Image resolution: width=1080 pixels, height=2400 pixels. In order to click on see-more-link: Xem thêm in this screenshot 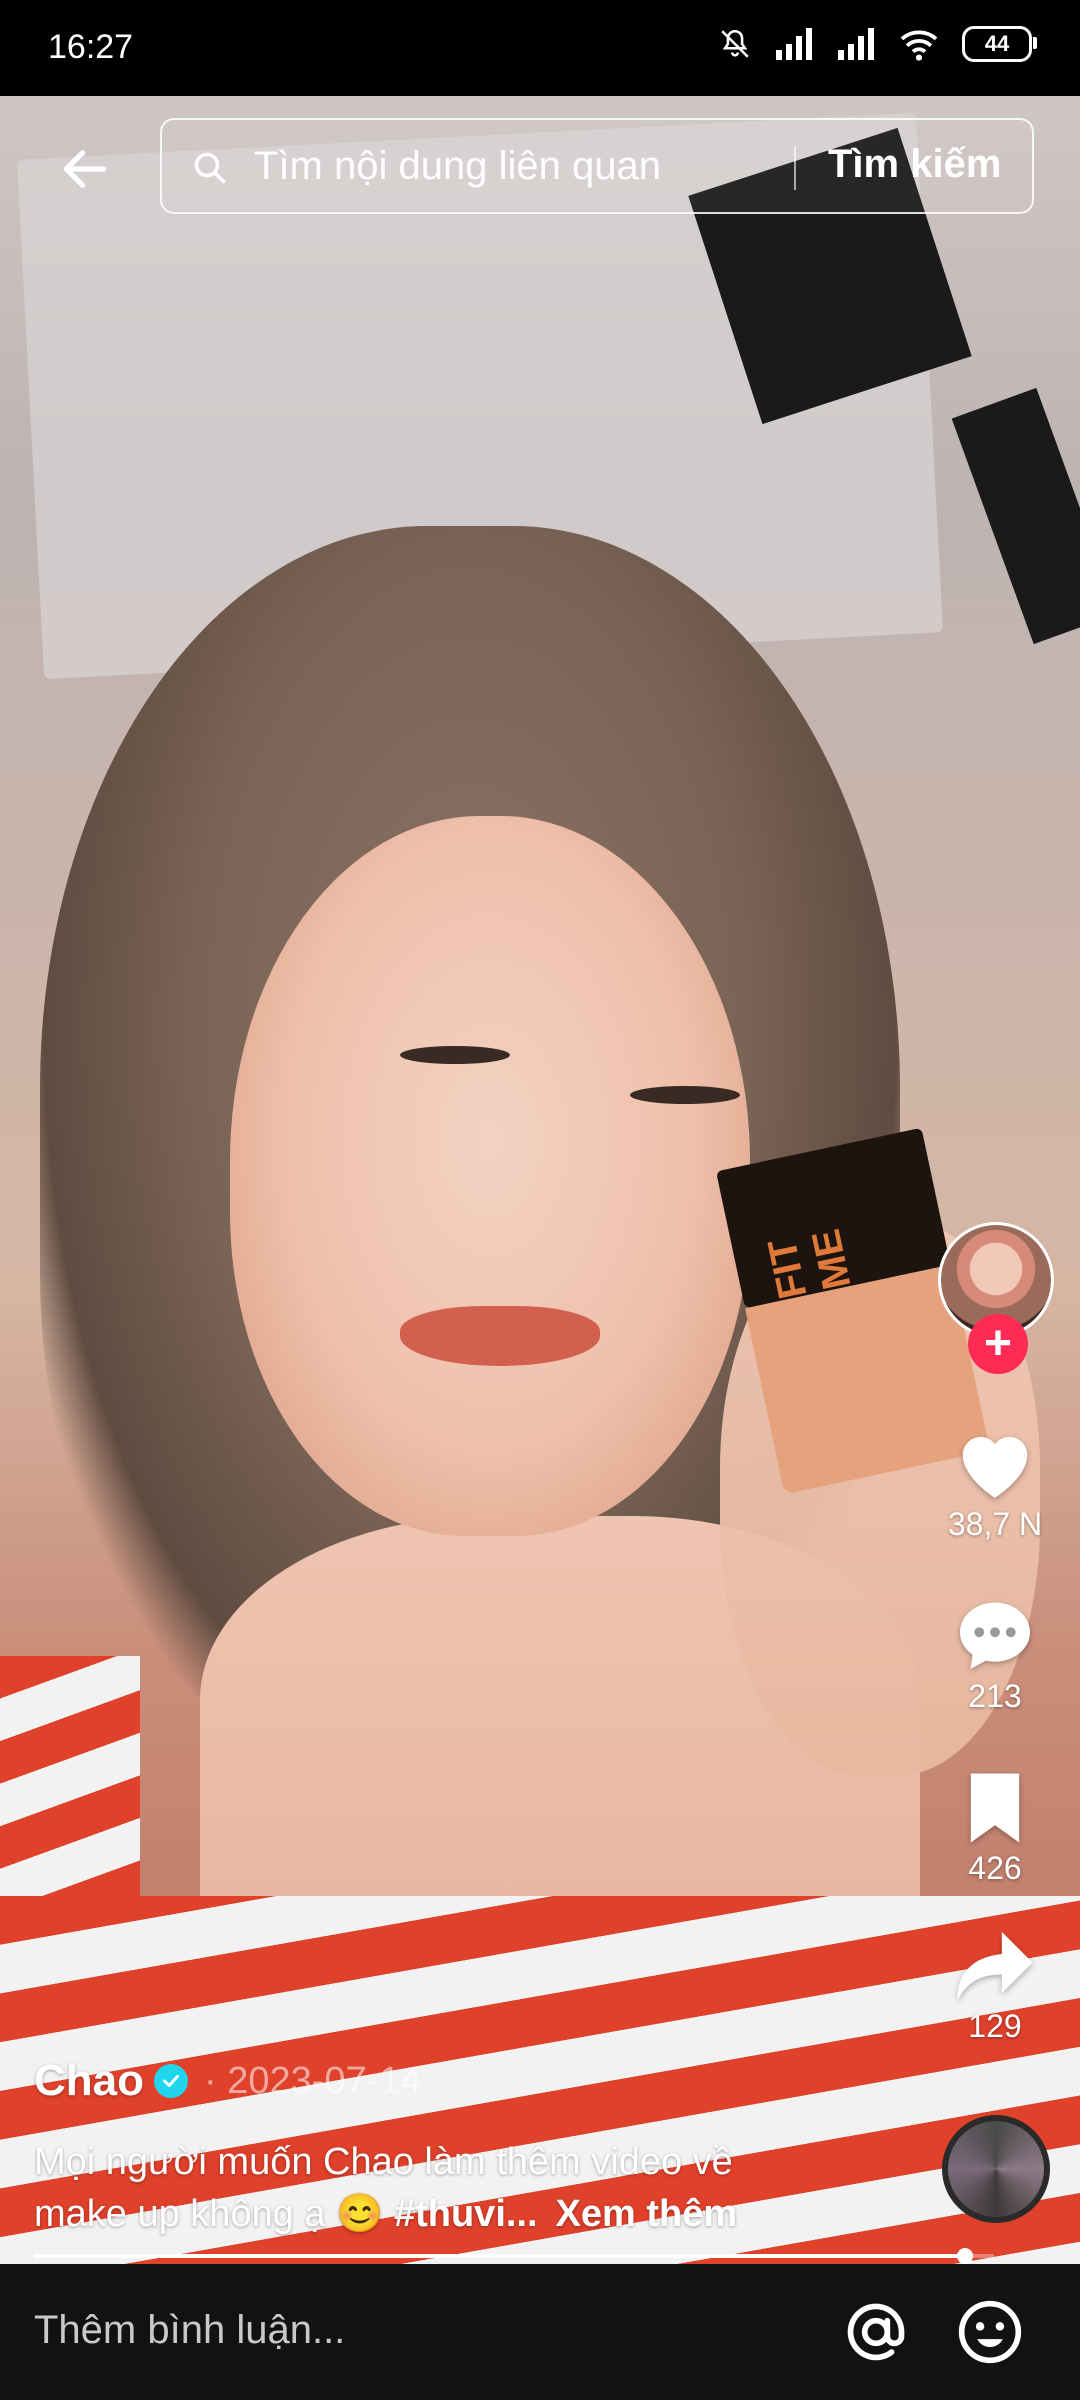, I will do `click(647, 2214)`.